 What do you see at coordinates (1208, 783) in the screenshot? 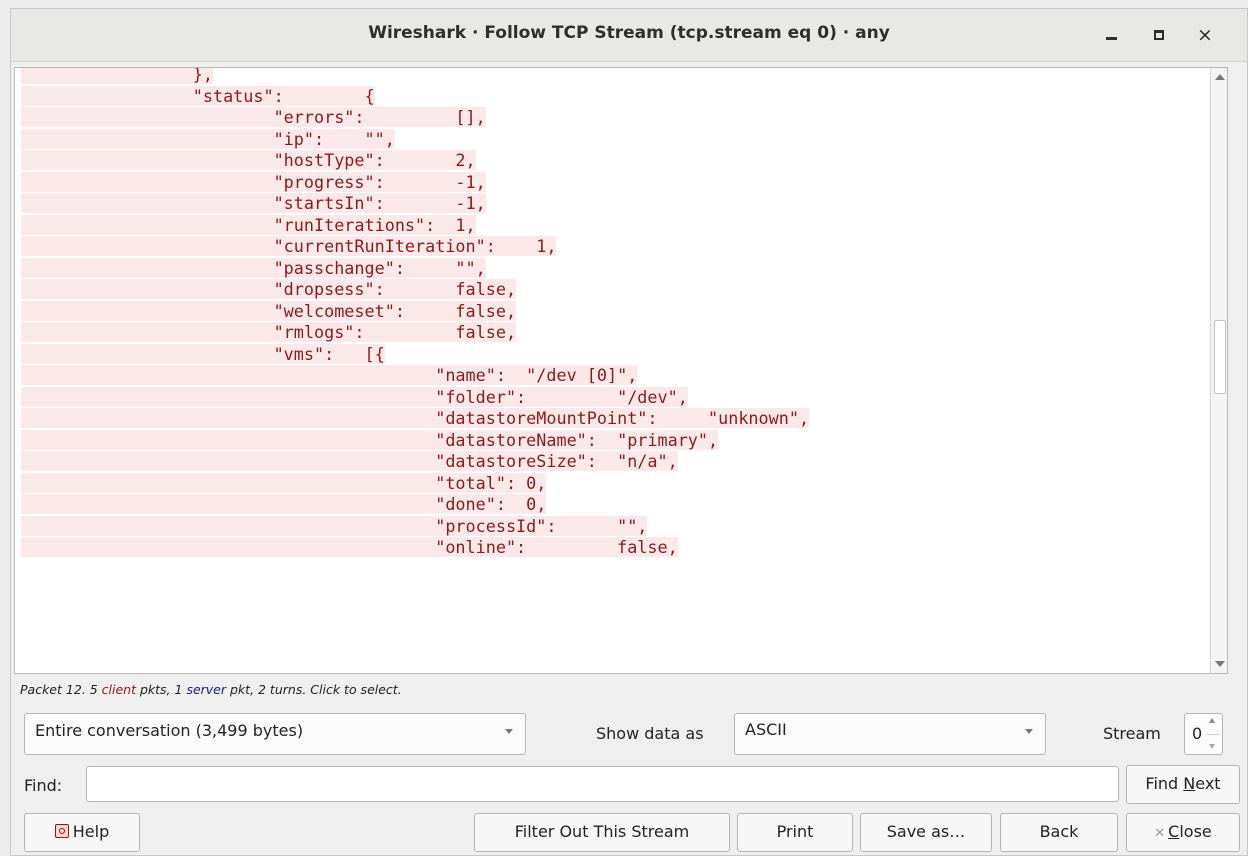
I see `find-next-label-post: ext` at bounding box center [1208, 783].